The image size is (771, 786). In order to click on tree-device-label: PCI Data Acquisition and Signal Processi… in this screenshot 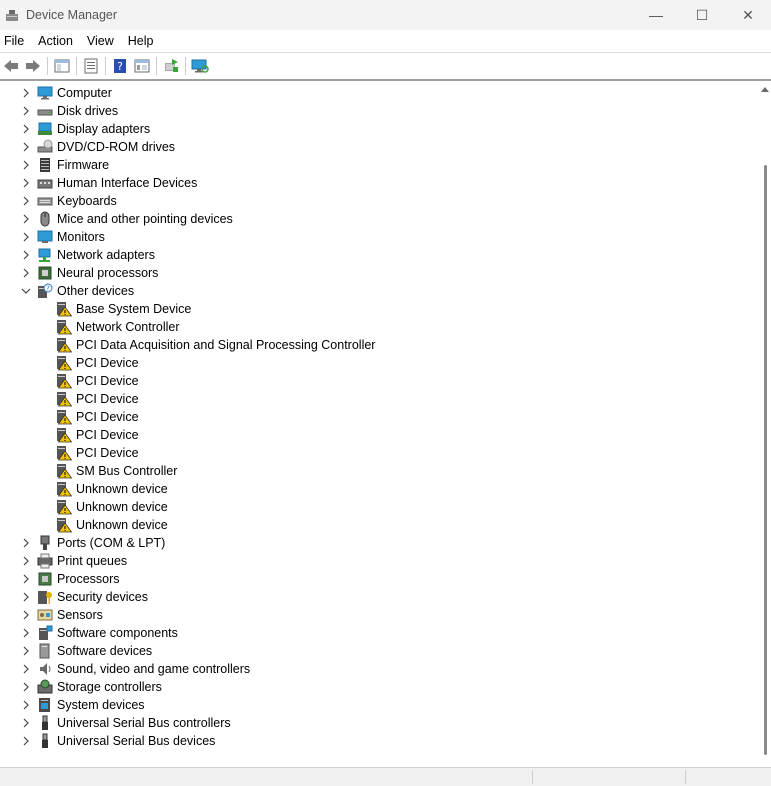, I will do `click(226, 345)`.